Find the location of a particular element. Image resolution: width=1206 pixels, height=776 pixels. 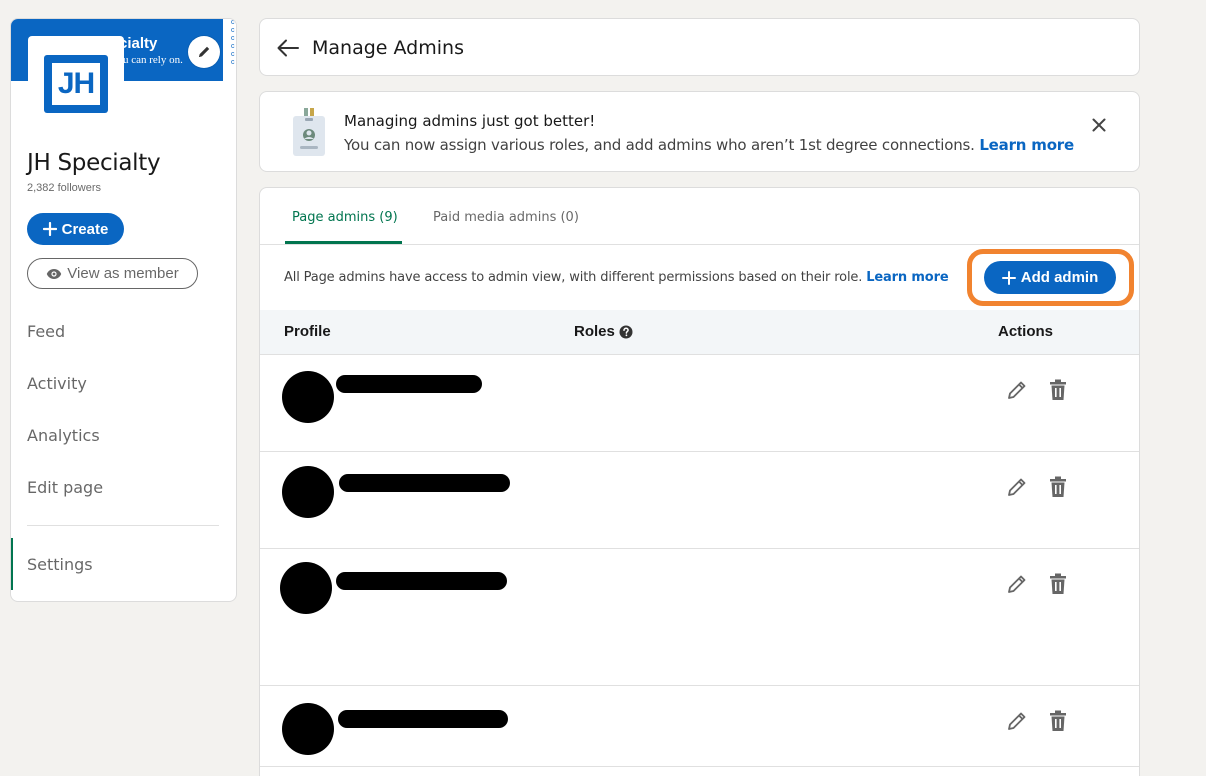

page-title: Manage Admins is located at coordinates (388, 48).